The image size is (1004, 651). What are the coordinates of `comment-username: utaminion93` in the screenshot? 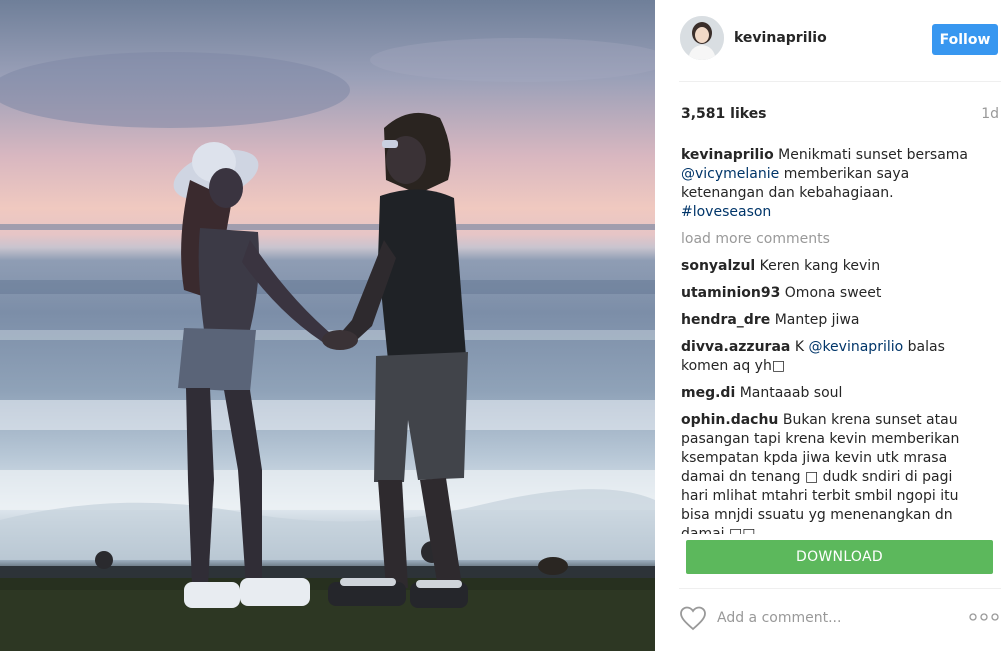 It's located at (730, 293).